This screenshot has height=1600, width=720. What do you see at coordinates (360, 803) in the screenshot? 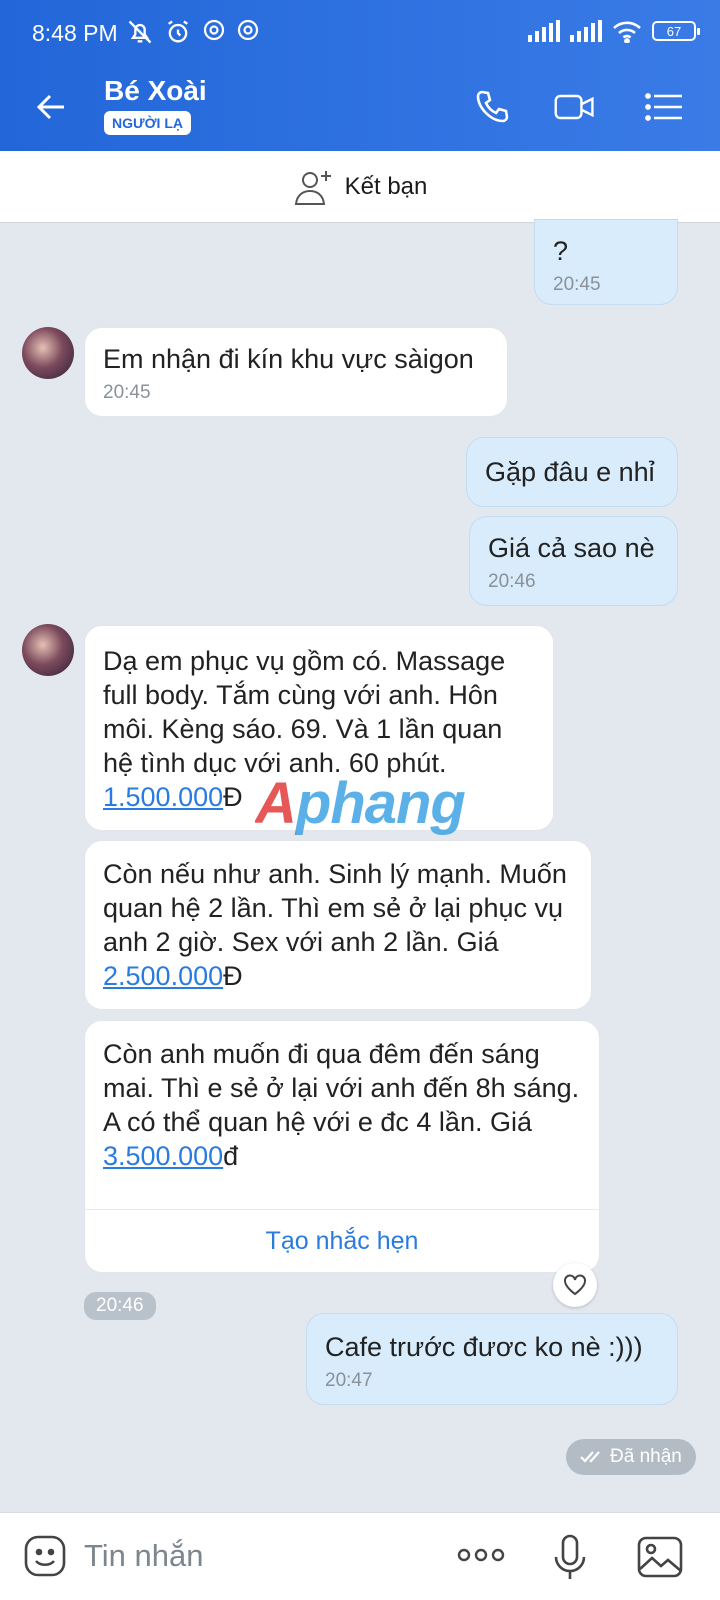
I see `watermark-logo: Aphang` at bounding box center [360, 803].